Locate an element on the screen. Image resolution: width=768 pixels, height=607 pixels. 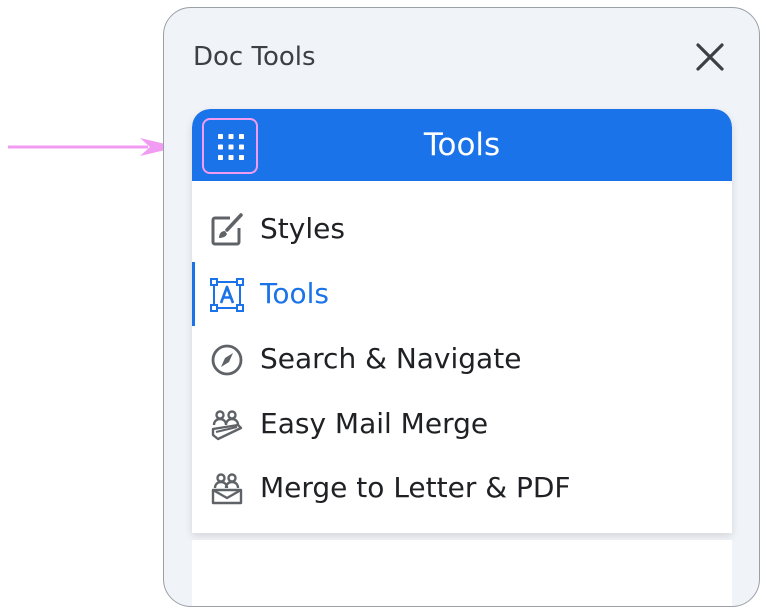
grid-icon is located at coordinates (231, 147).